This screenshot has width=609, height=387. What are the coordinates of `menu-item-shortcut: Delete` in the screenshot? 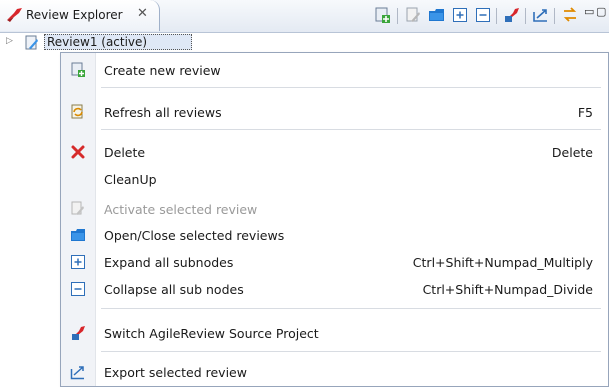 It's located at (572, 152).